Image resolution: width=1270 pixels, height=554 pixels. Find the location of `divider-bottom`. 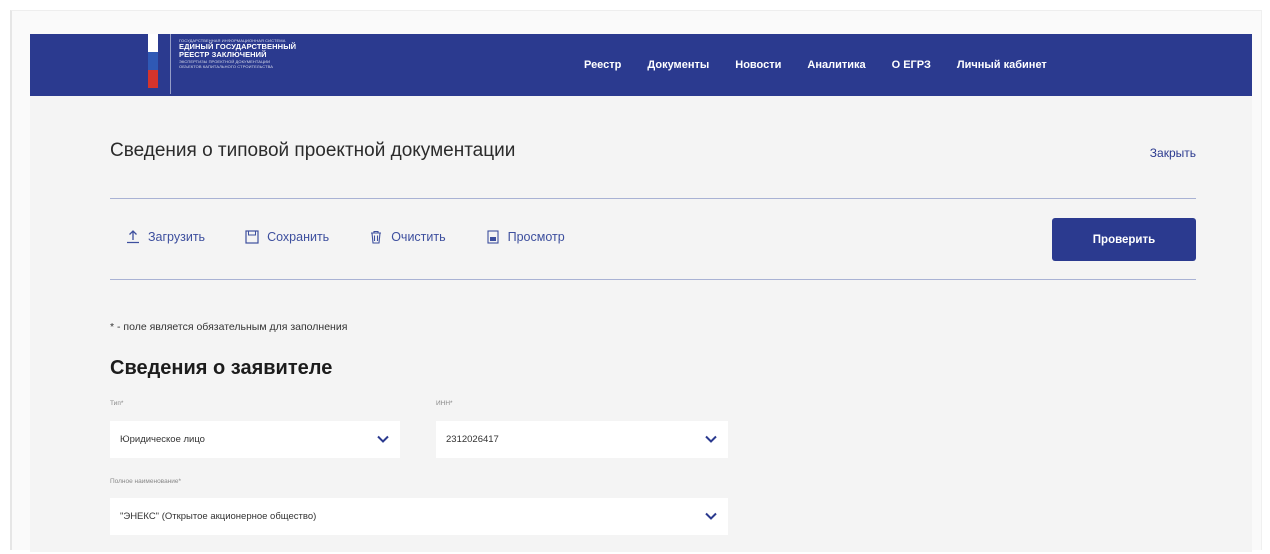

divider-bottom is located at coordinates (653, 279).